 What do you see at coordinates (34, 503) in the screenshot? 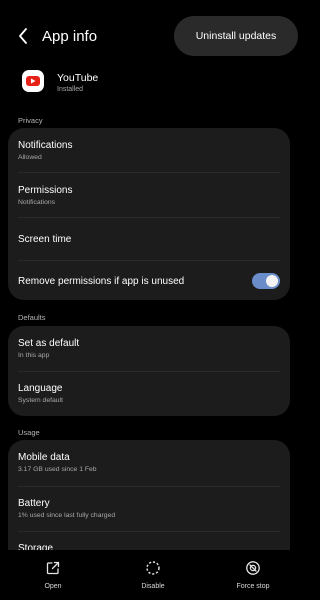
I see `battery-label: Battery` at bounding box center [34, 503].